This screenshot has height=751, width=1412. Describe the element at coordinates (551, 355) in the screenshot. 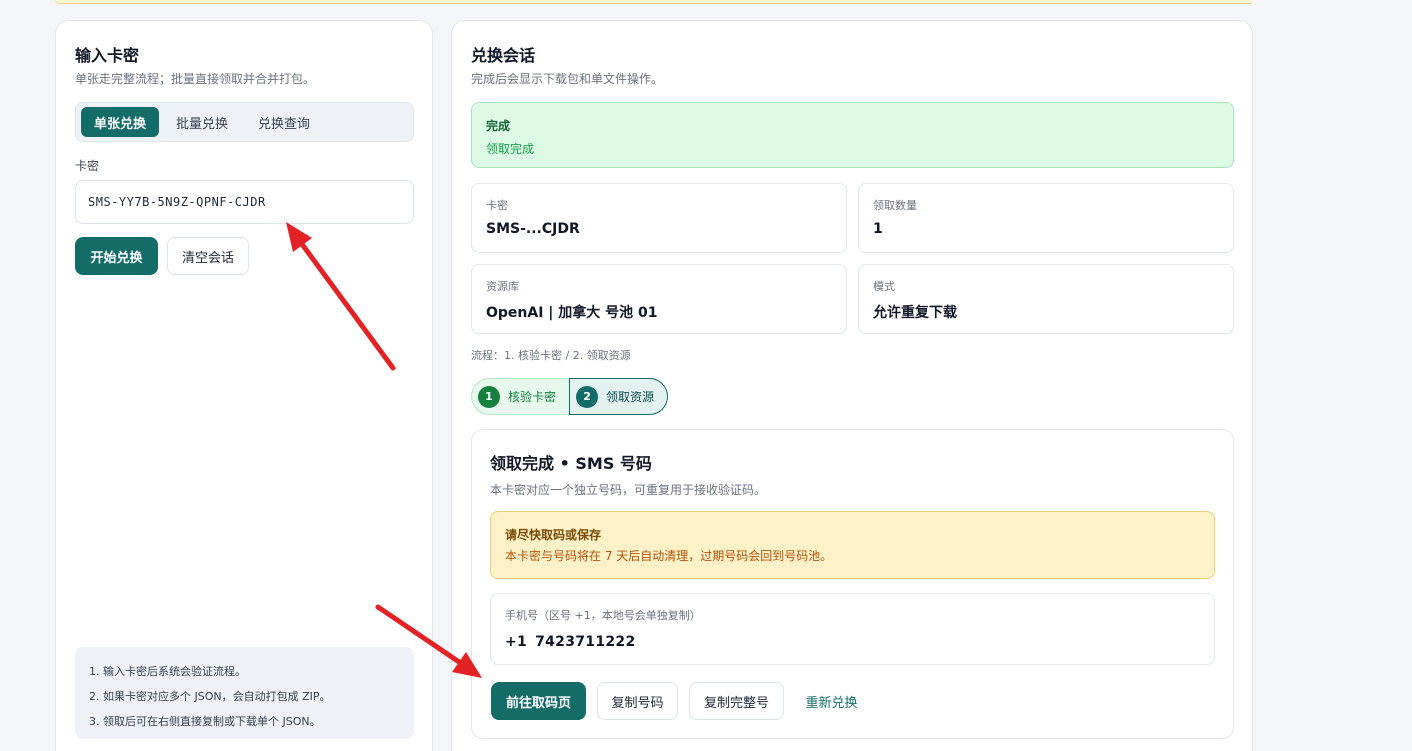

I see `flow-description: 流程：1. 核验卡密 / 2. 领取资源` at that location.